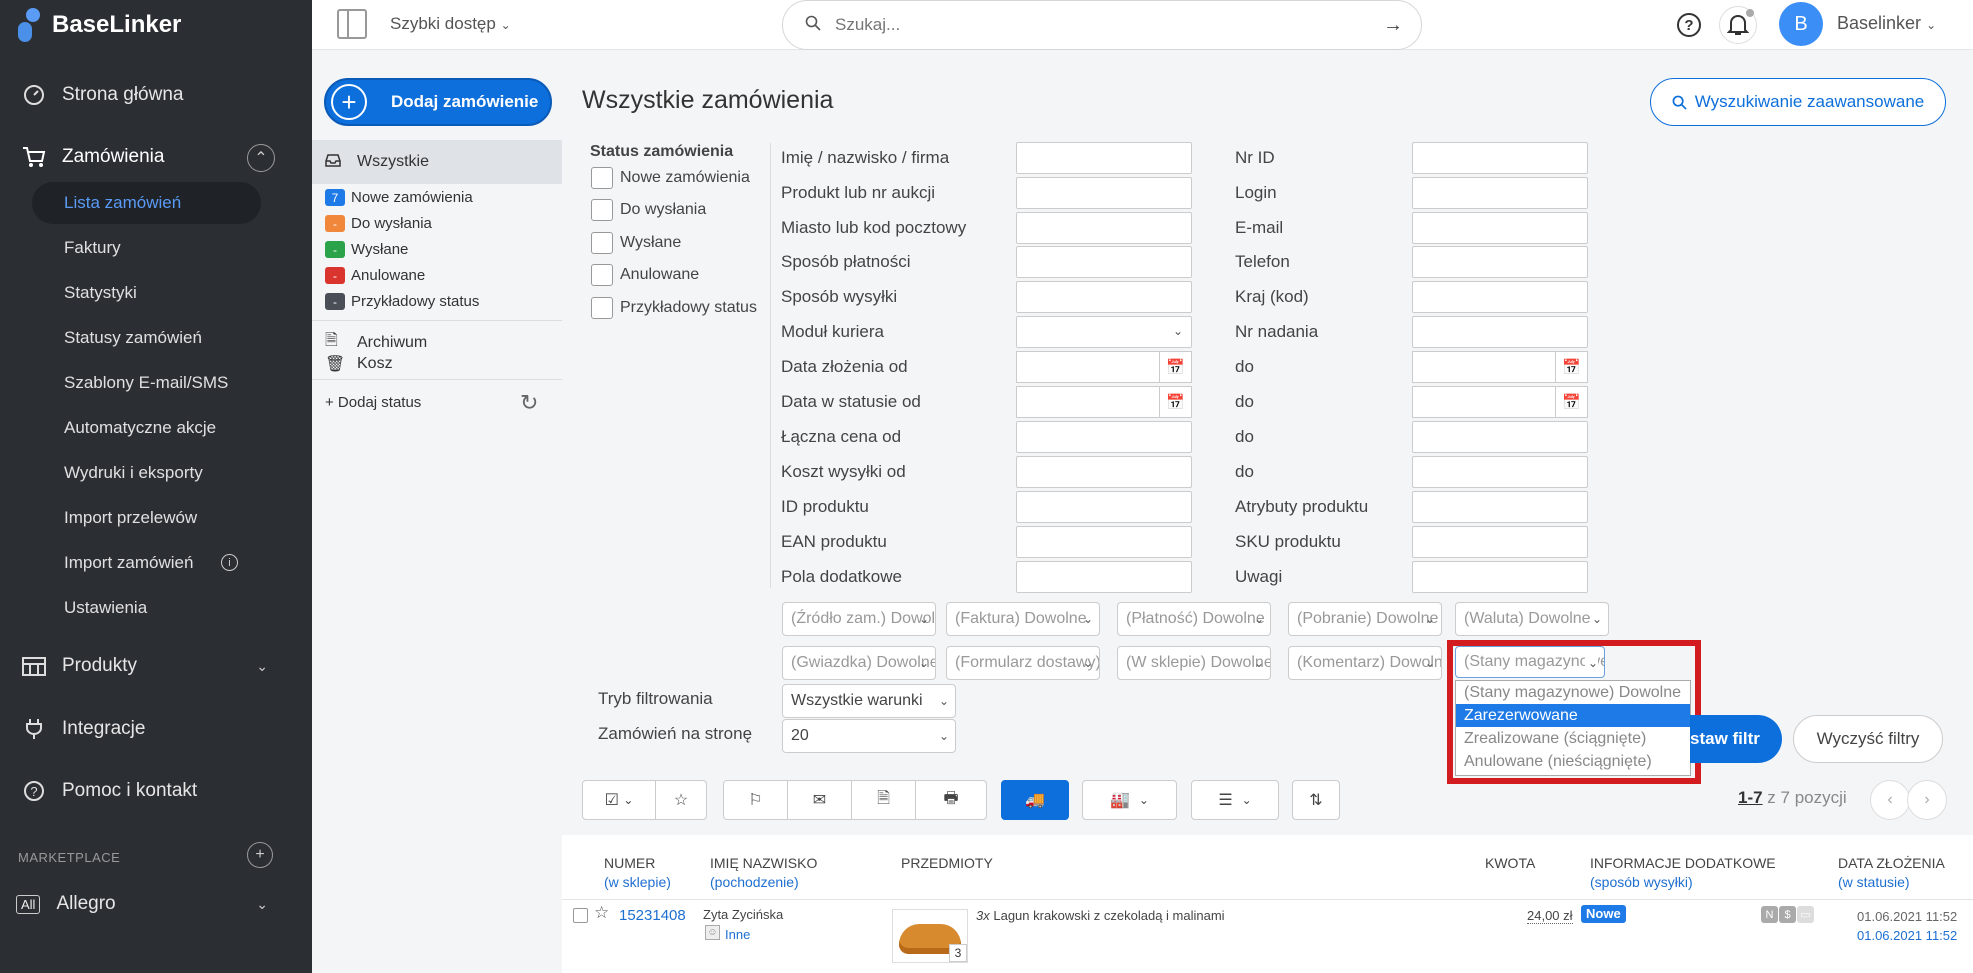  Describe the element at coordinates (601, 913) in the screenshot. I see `star-icon: ☆` at that location.